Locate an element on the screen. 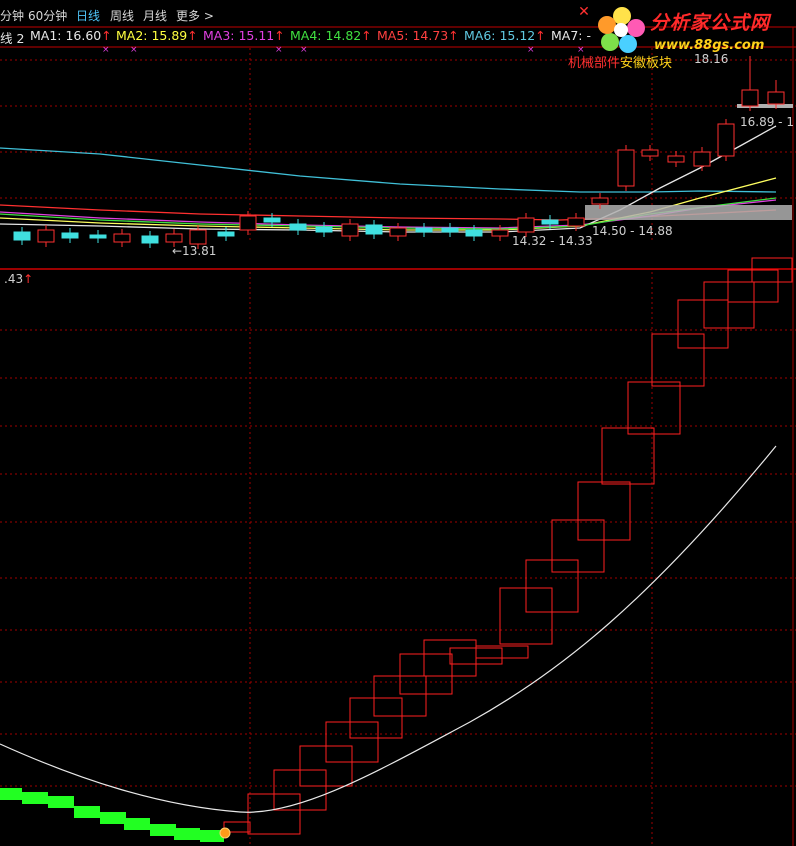 The width and height of the screenshot is (796, 846). label-sub-scale: .43↑ is located at coordinates (19, 279).